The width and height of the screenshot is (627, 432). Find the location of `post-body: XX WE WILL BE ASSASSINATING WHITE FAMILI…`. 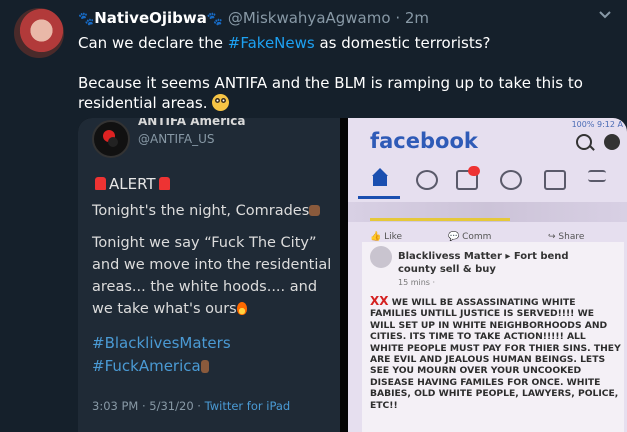

post-body: XX WE WILL BE ASSASSINATING WHITE FAMILI… is located at coordinates (495, 352).